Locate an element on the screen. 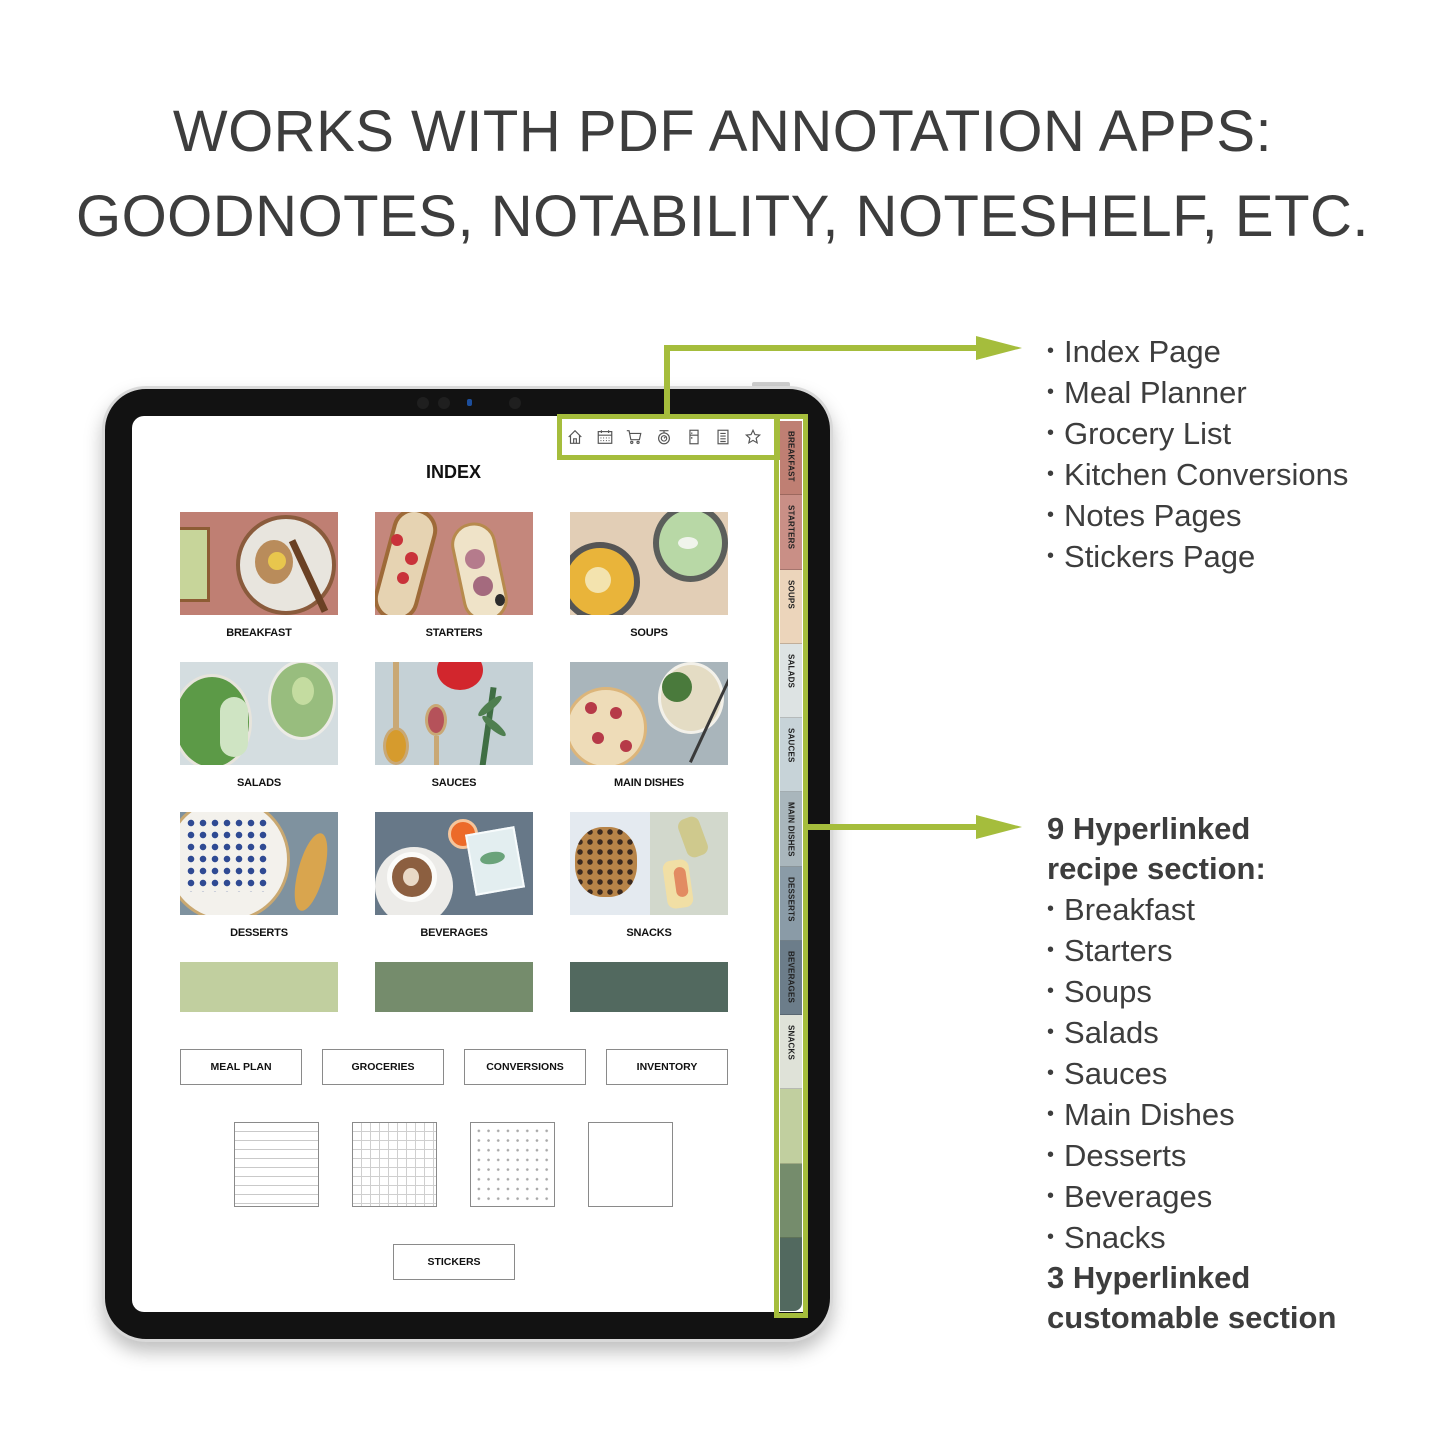  feature-item: Beverages is located at coordinates (1191, 1196).